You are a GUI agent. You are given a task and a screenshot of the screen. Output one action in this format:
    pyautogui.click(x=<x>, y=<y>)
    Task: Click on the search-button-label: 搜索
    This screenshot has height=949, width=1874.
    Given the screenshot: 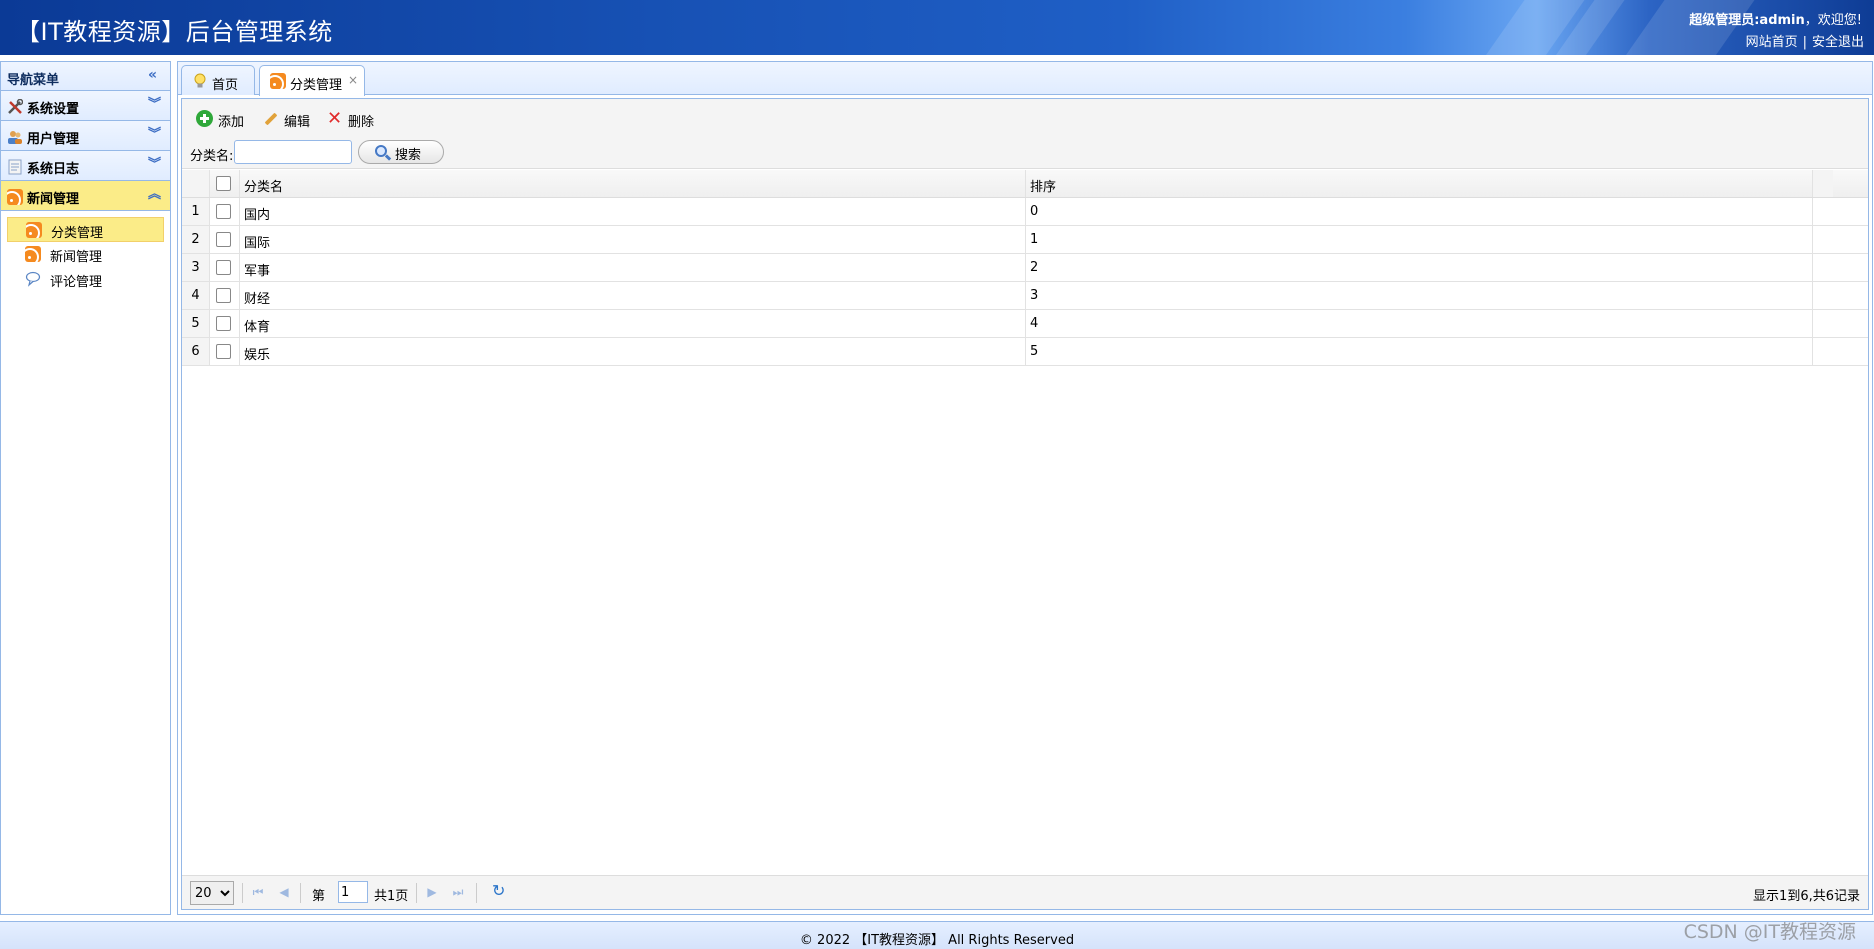 What is the action you would take?
    pyautogui.click(x=408, y=155)
    